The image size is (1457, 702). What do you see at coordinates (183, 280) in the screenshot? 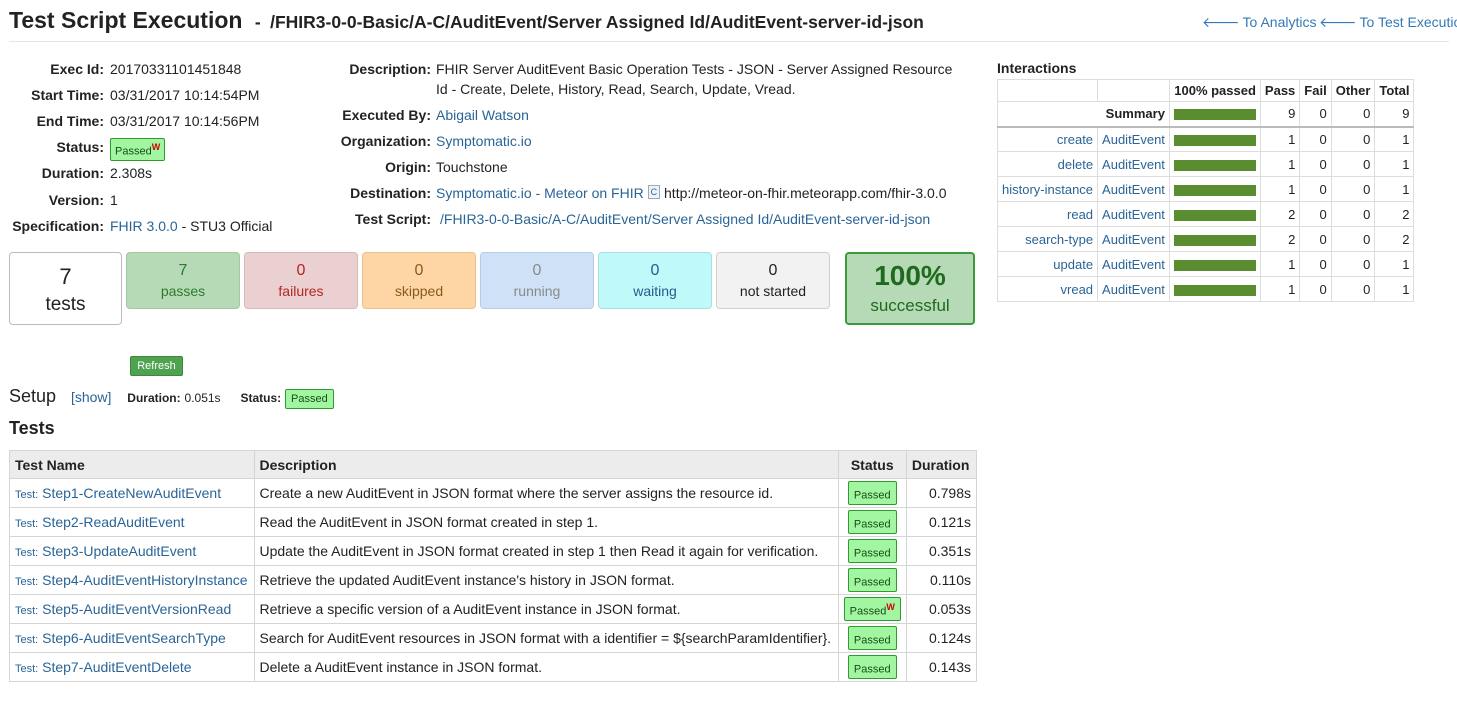
I see `passes-tile: 7 passes` at bounding box center [183, 280].